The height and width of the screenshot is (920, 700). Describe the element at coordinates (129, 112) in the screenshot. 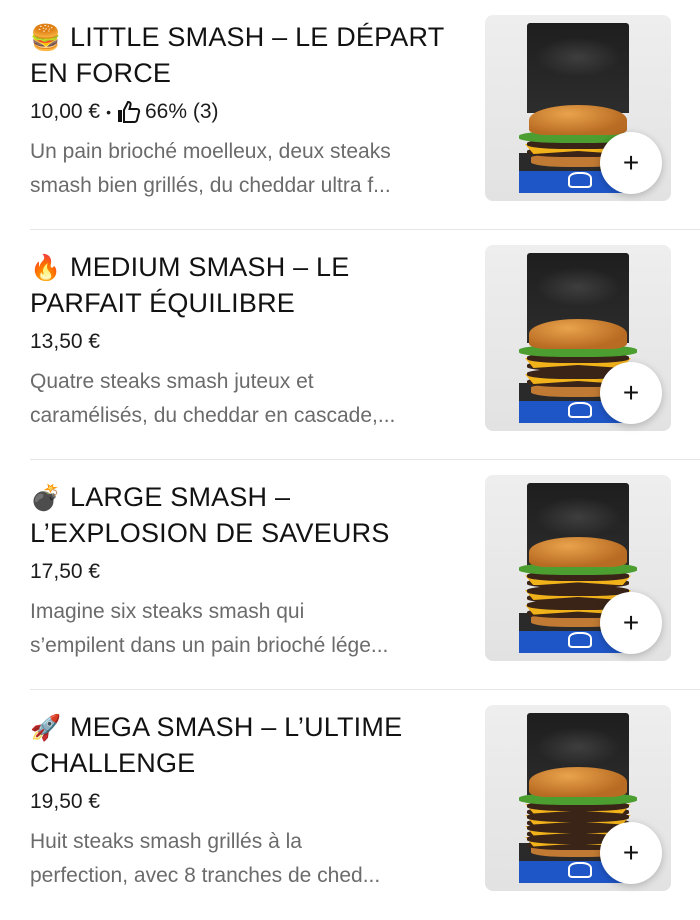

I see `thumbs-up-icon` at that location.